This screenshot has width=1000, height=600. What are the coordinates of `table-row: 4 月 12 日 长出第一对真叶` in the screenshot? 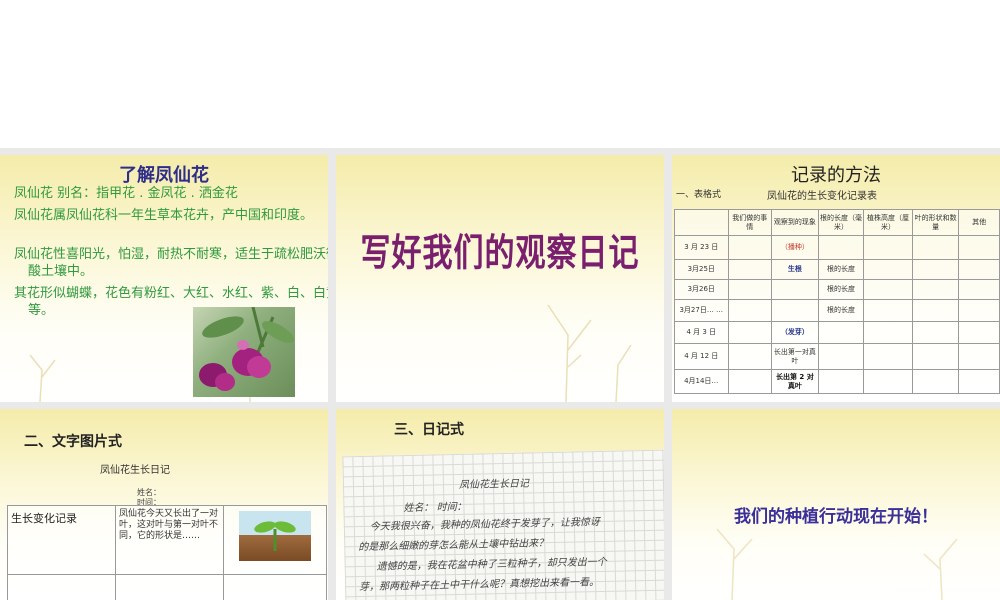 It's located at (837, 356).